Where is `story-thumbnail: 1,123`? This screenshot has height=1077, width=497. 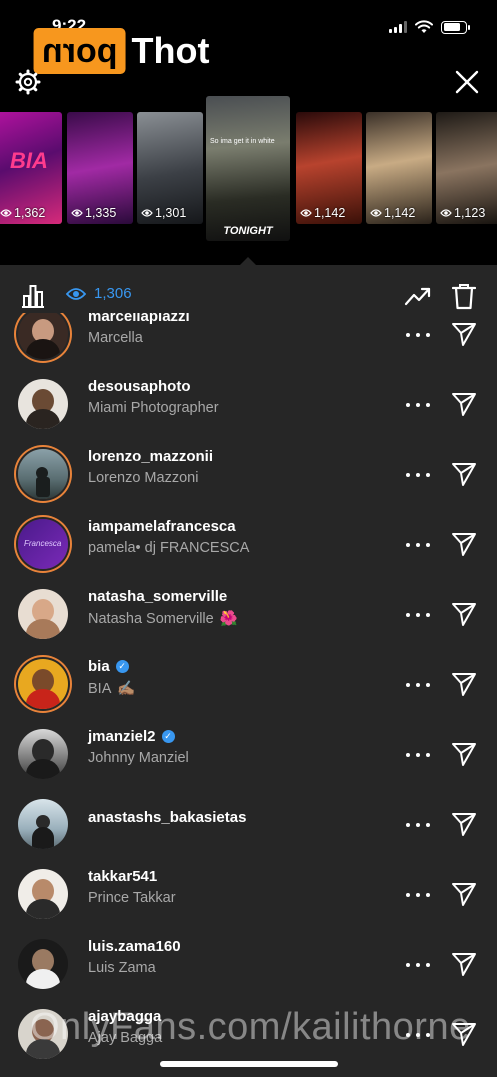 story-thumbnail: 1,123 is located at coordinates (466, 168).